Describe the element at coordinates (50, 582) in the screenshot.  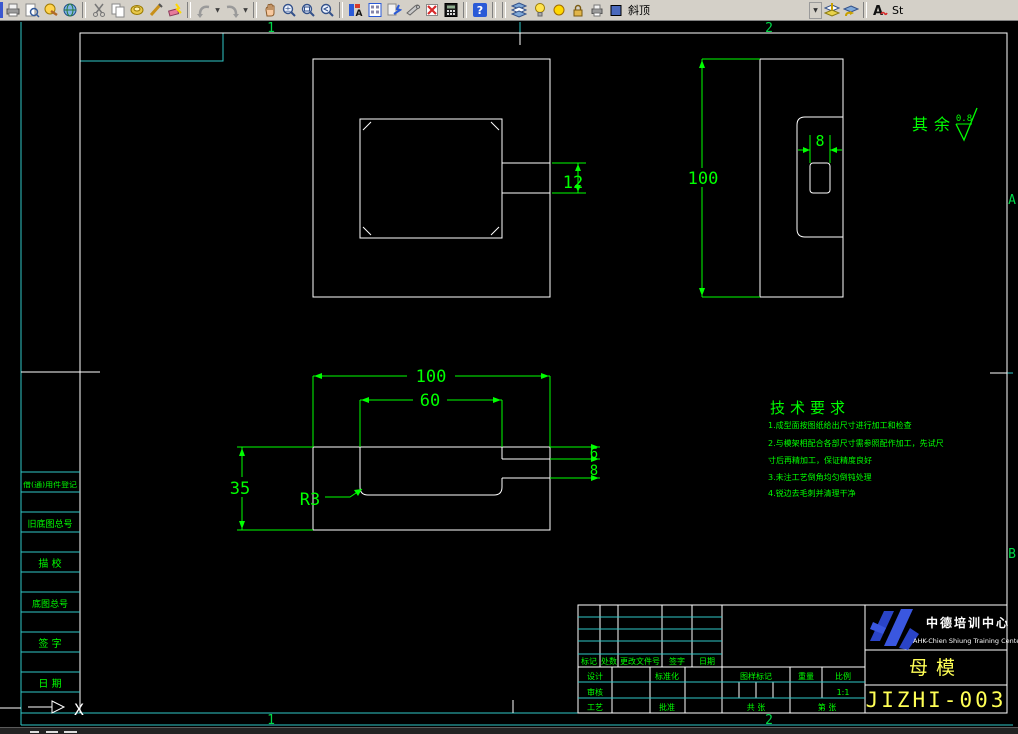
I see `left-attachment-table: 借(通)用件登记 旧底图总号 描 校 底图总号 签 字 日 期` at that location.